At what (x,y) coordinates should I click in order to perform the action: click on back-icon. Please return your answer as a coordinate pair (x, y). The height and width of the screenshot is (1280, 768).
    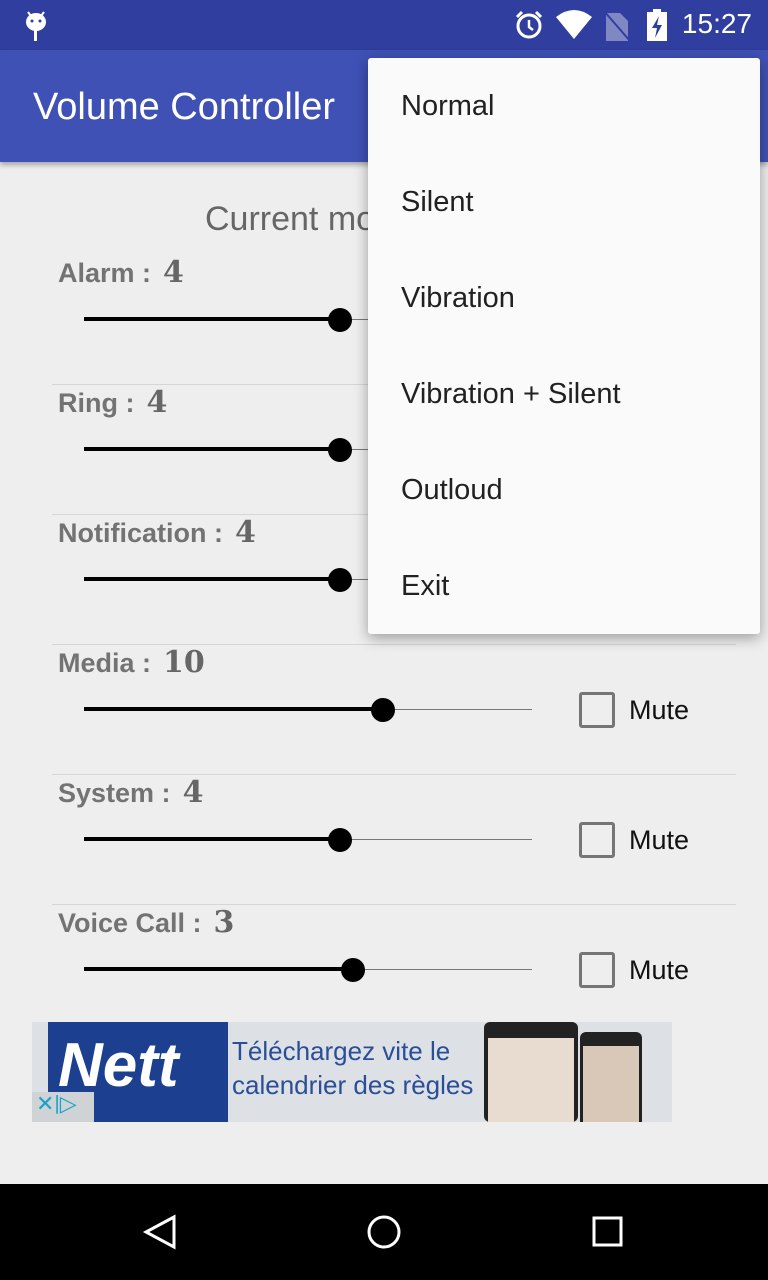
    Looking at the image, I should click on (160, 1232).